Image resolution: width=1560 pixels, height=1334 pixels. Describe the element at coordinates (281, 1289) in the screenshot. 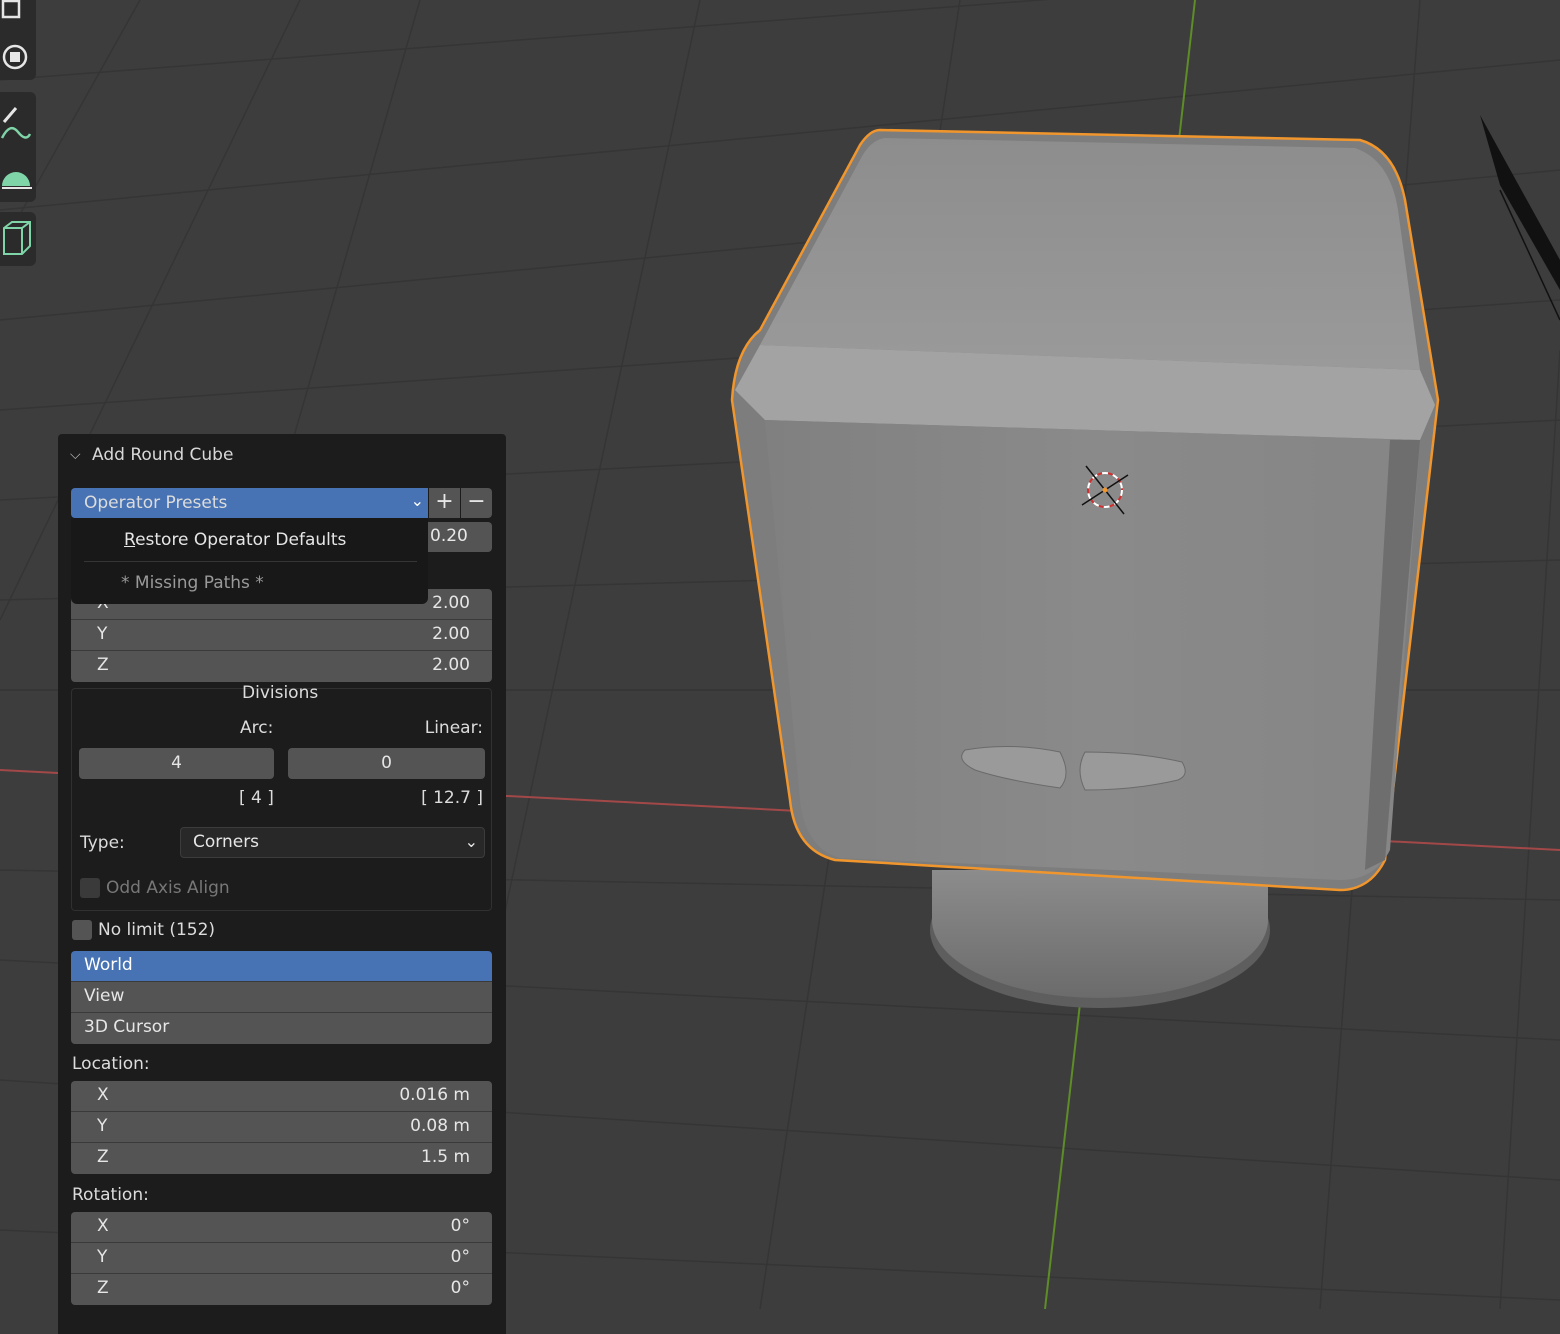

I see `rotation-z-field: Z 0°` at that location.